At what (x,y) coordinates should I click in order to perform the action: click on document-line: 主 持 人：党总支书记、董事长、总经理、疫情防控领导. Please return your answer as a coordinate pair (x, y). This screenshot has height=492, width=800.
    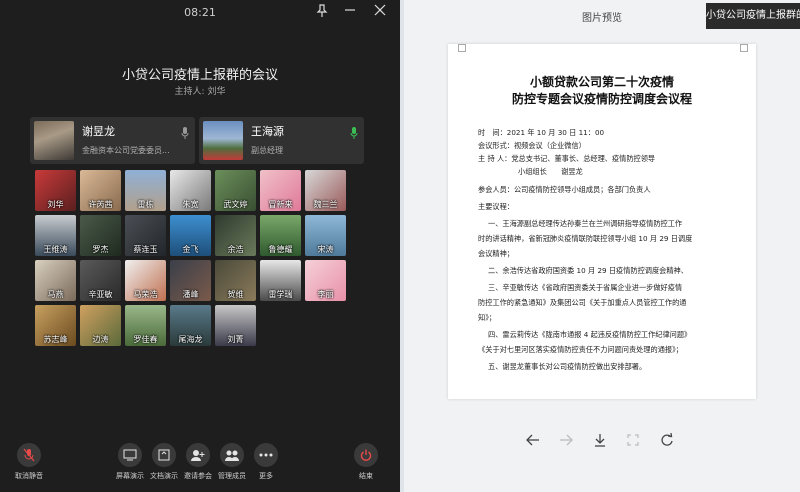
    Looking at the image, I should click on (567, 158).